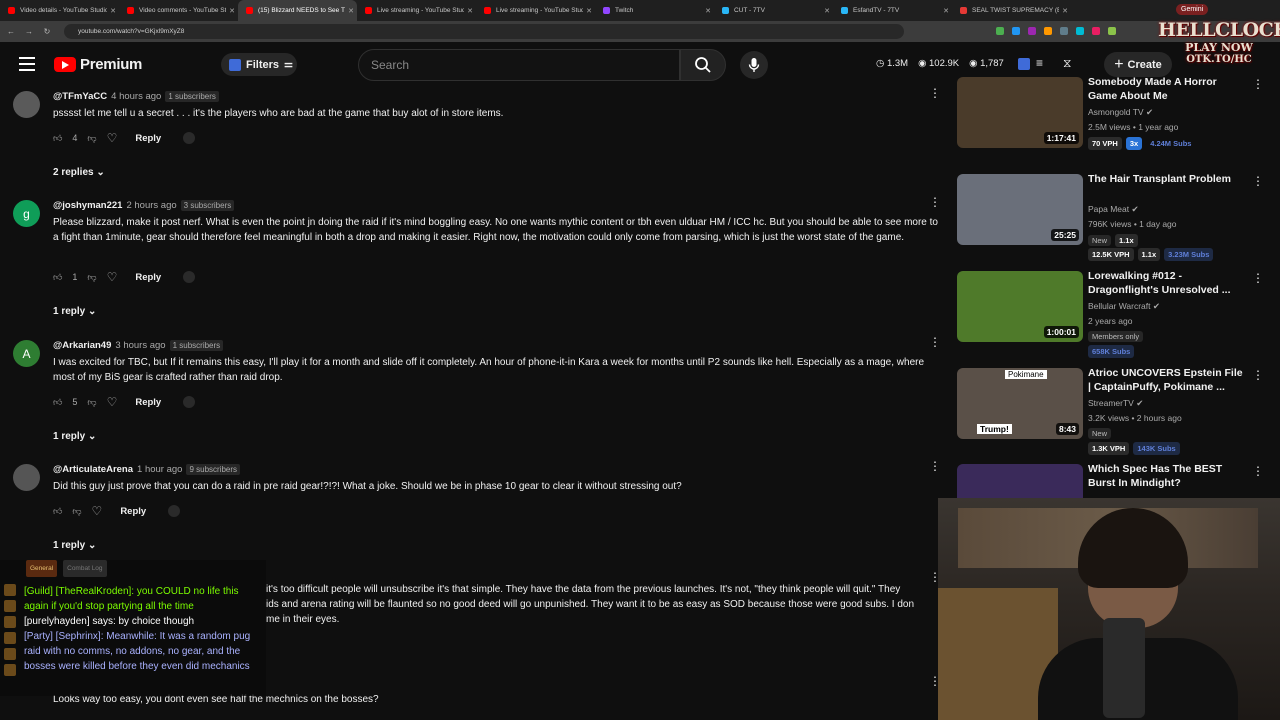 This screenshot has width=1280, height=720. What do you see at coordinates (1011, 10) in the screenshot?
I see `browser-tab: SEAL TWIST SUPREMACY (Edit ✕` at bounding box center [1011, 10].